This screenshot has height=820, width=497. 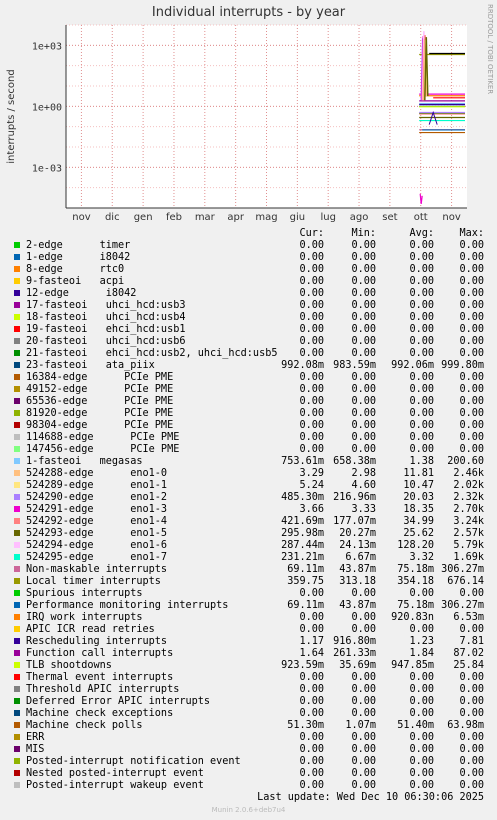 I want to click on x-tick-label: feb, so click(x=174, y=217).